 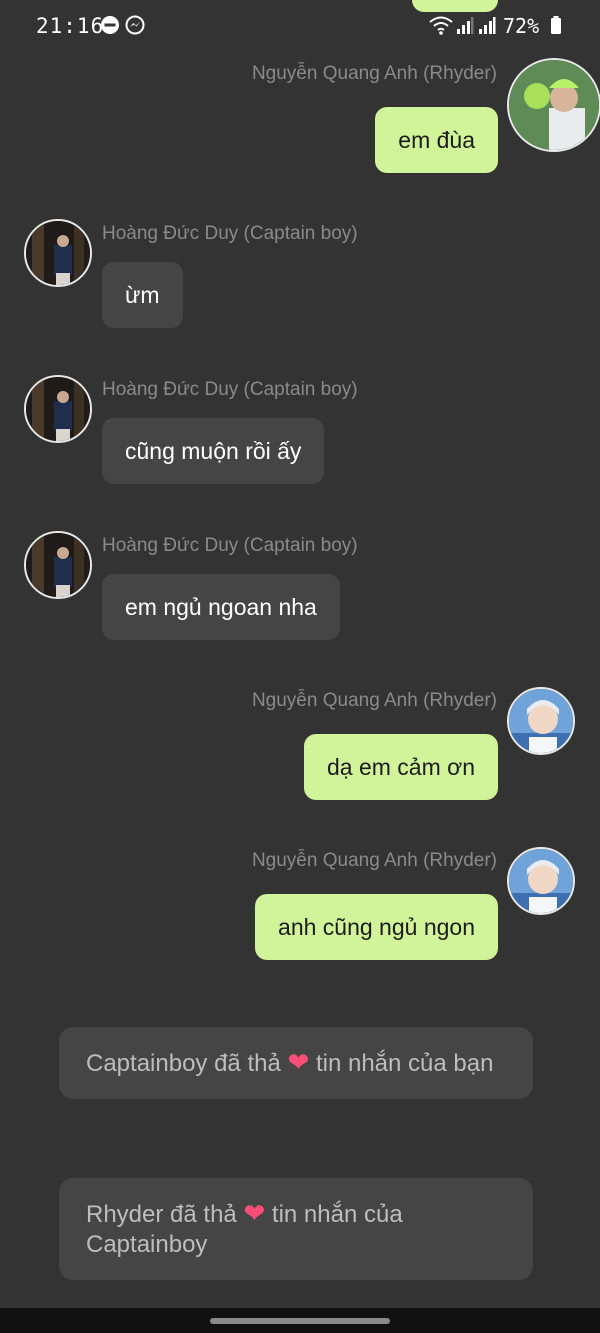 I want to click on home-indicator, so click(x=300, y=1321).